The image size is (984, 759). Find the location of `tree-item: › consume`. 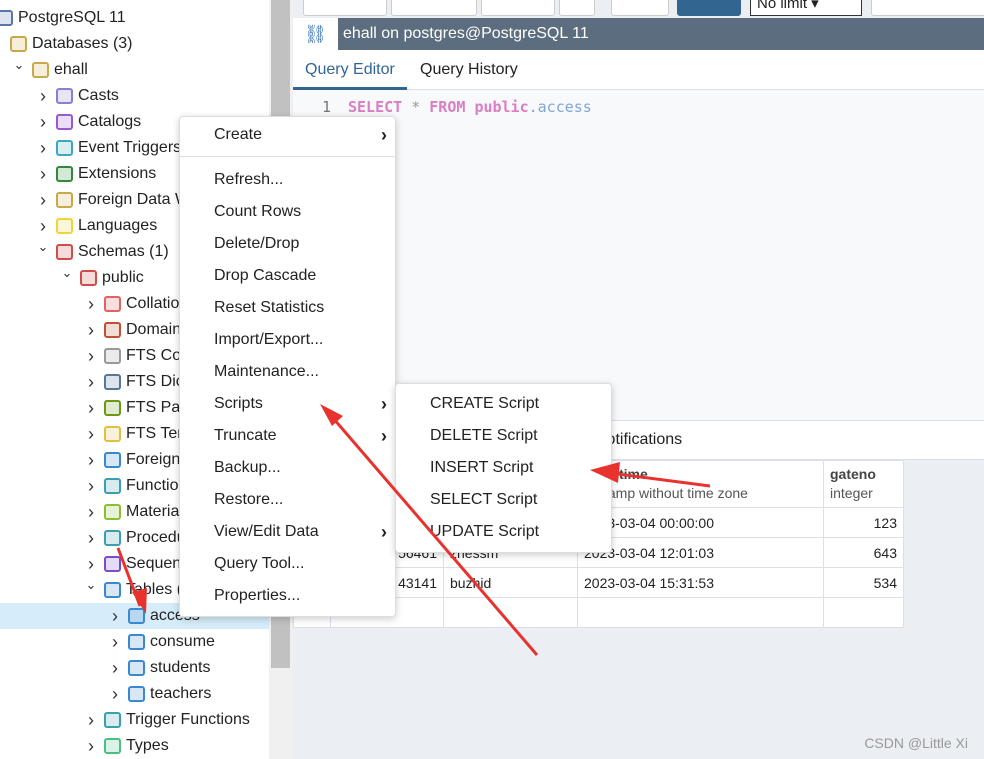

tree-item: › consume is located at coordinates (134, 642).